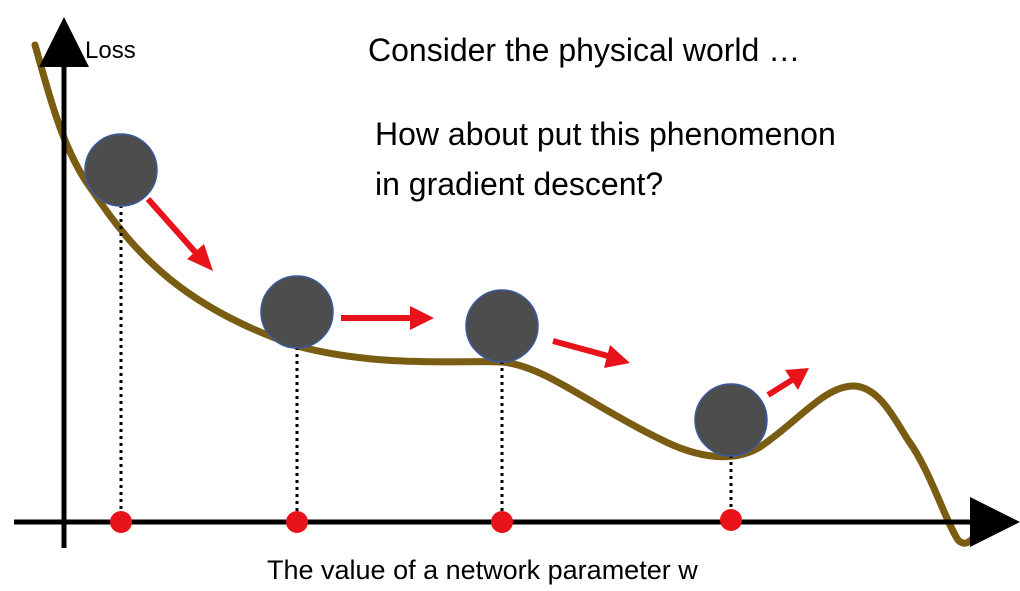  Describe the element at coordinates (110, 50) in the screenshot. I see `y-axis-label: Loss` at that location.